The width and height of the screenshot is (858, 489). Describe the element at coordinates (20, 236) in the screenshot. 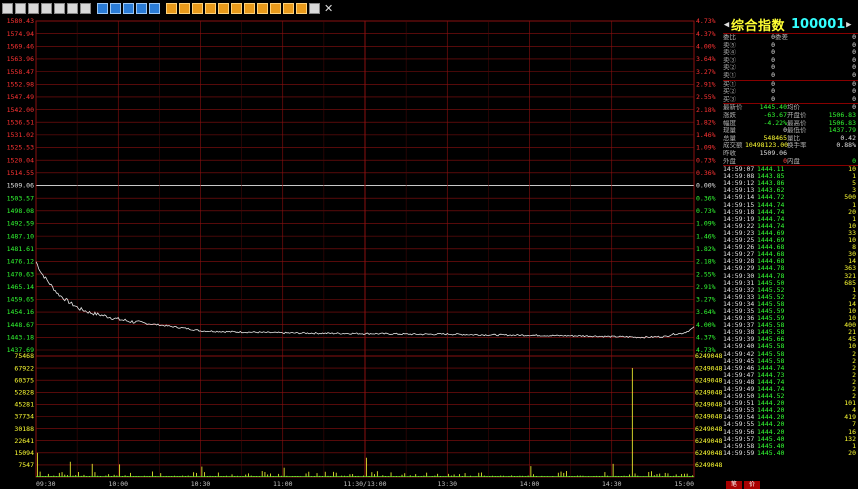

I see `price-tick-label: 1487.10` at that location.